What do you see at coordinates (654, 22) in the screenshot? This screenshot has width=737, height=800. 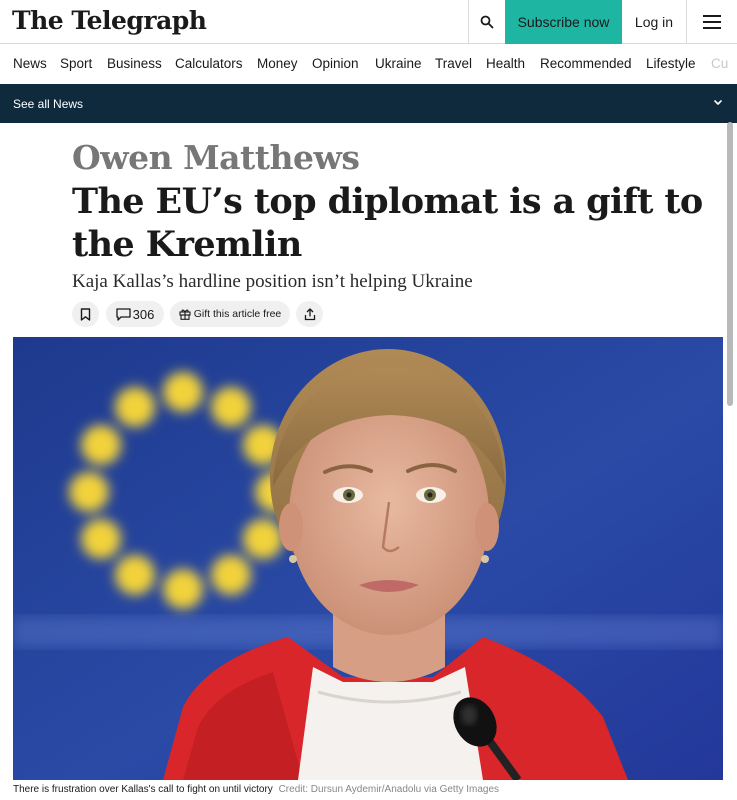 I see `login-button: Log in` at bounding box center [654, 22].